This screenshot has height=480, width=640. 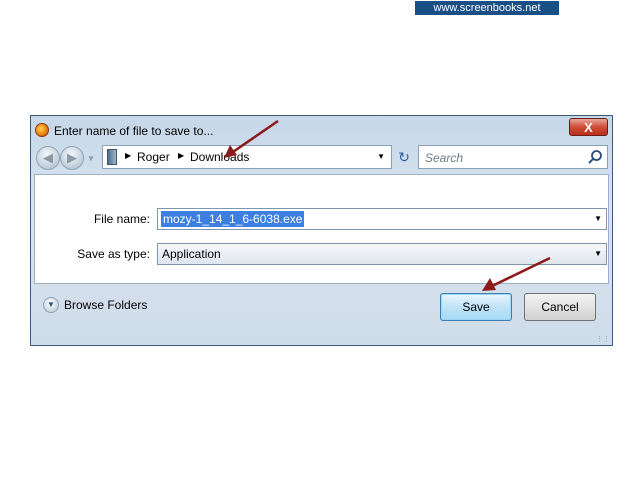 I want to click on close-button: X, so click(x=588, y=127).